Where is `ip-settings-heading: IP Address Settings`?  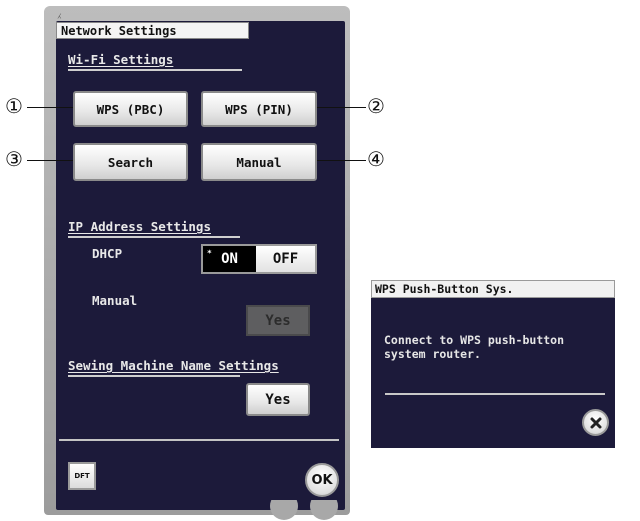
ip-settings-heading: IP Address Settings is located at coordinates (139, 226).